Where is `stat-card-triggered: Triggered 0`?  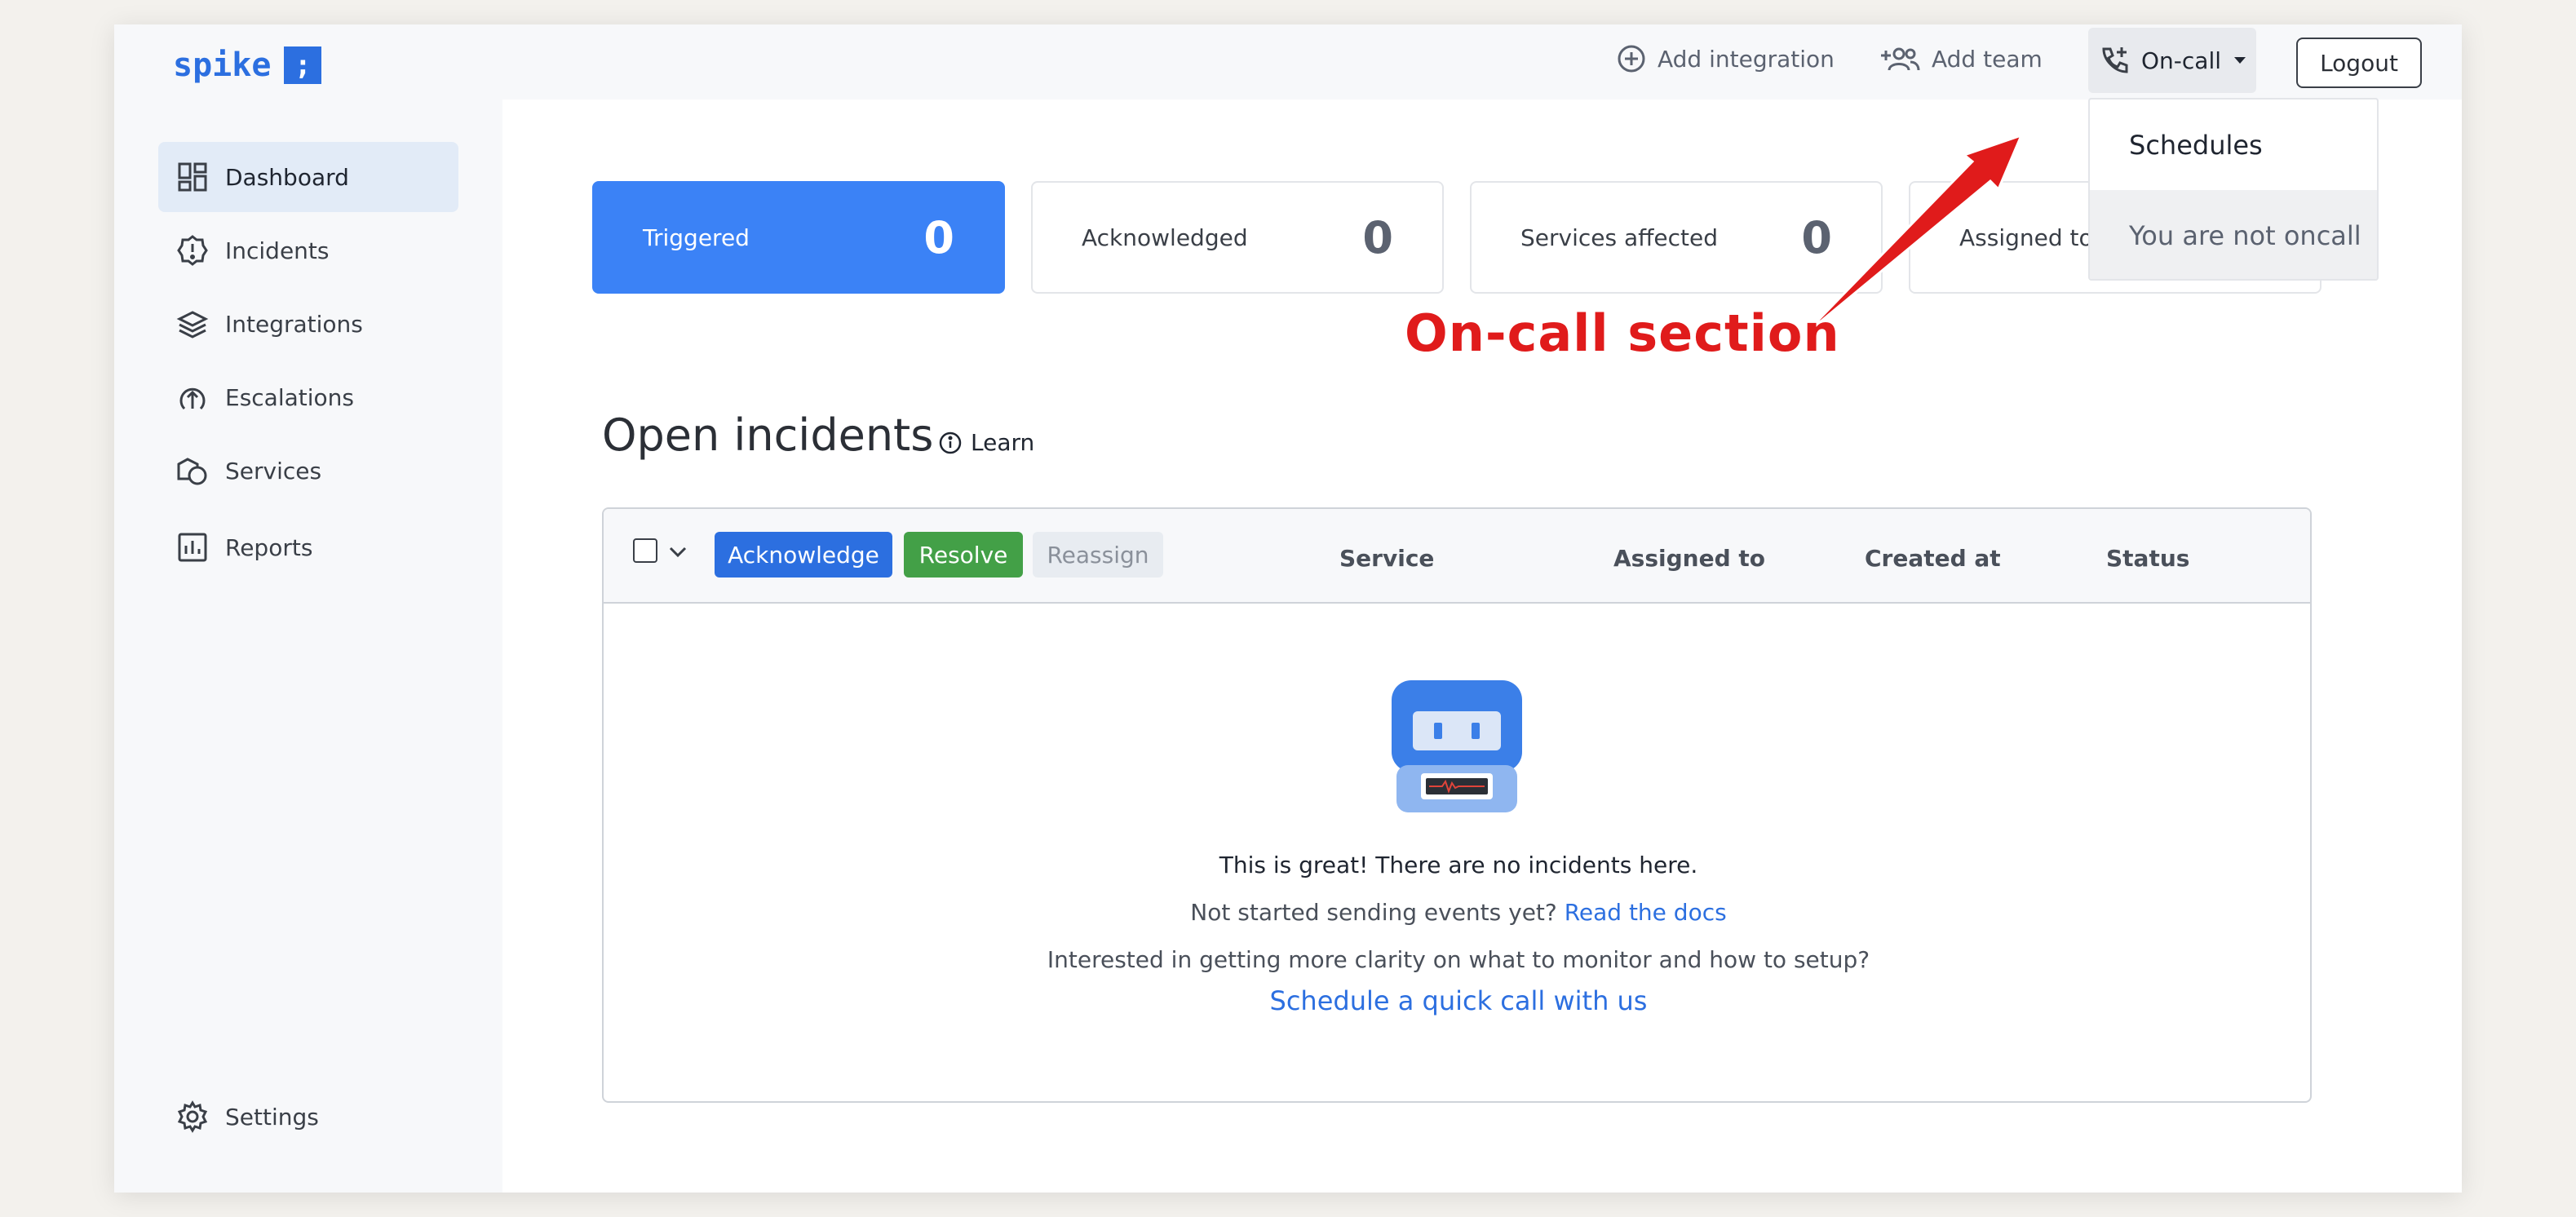
stat-card-triggered: Triggered 0 is located at coordinates (798, 237).